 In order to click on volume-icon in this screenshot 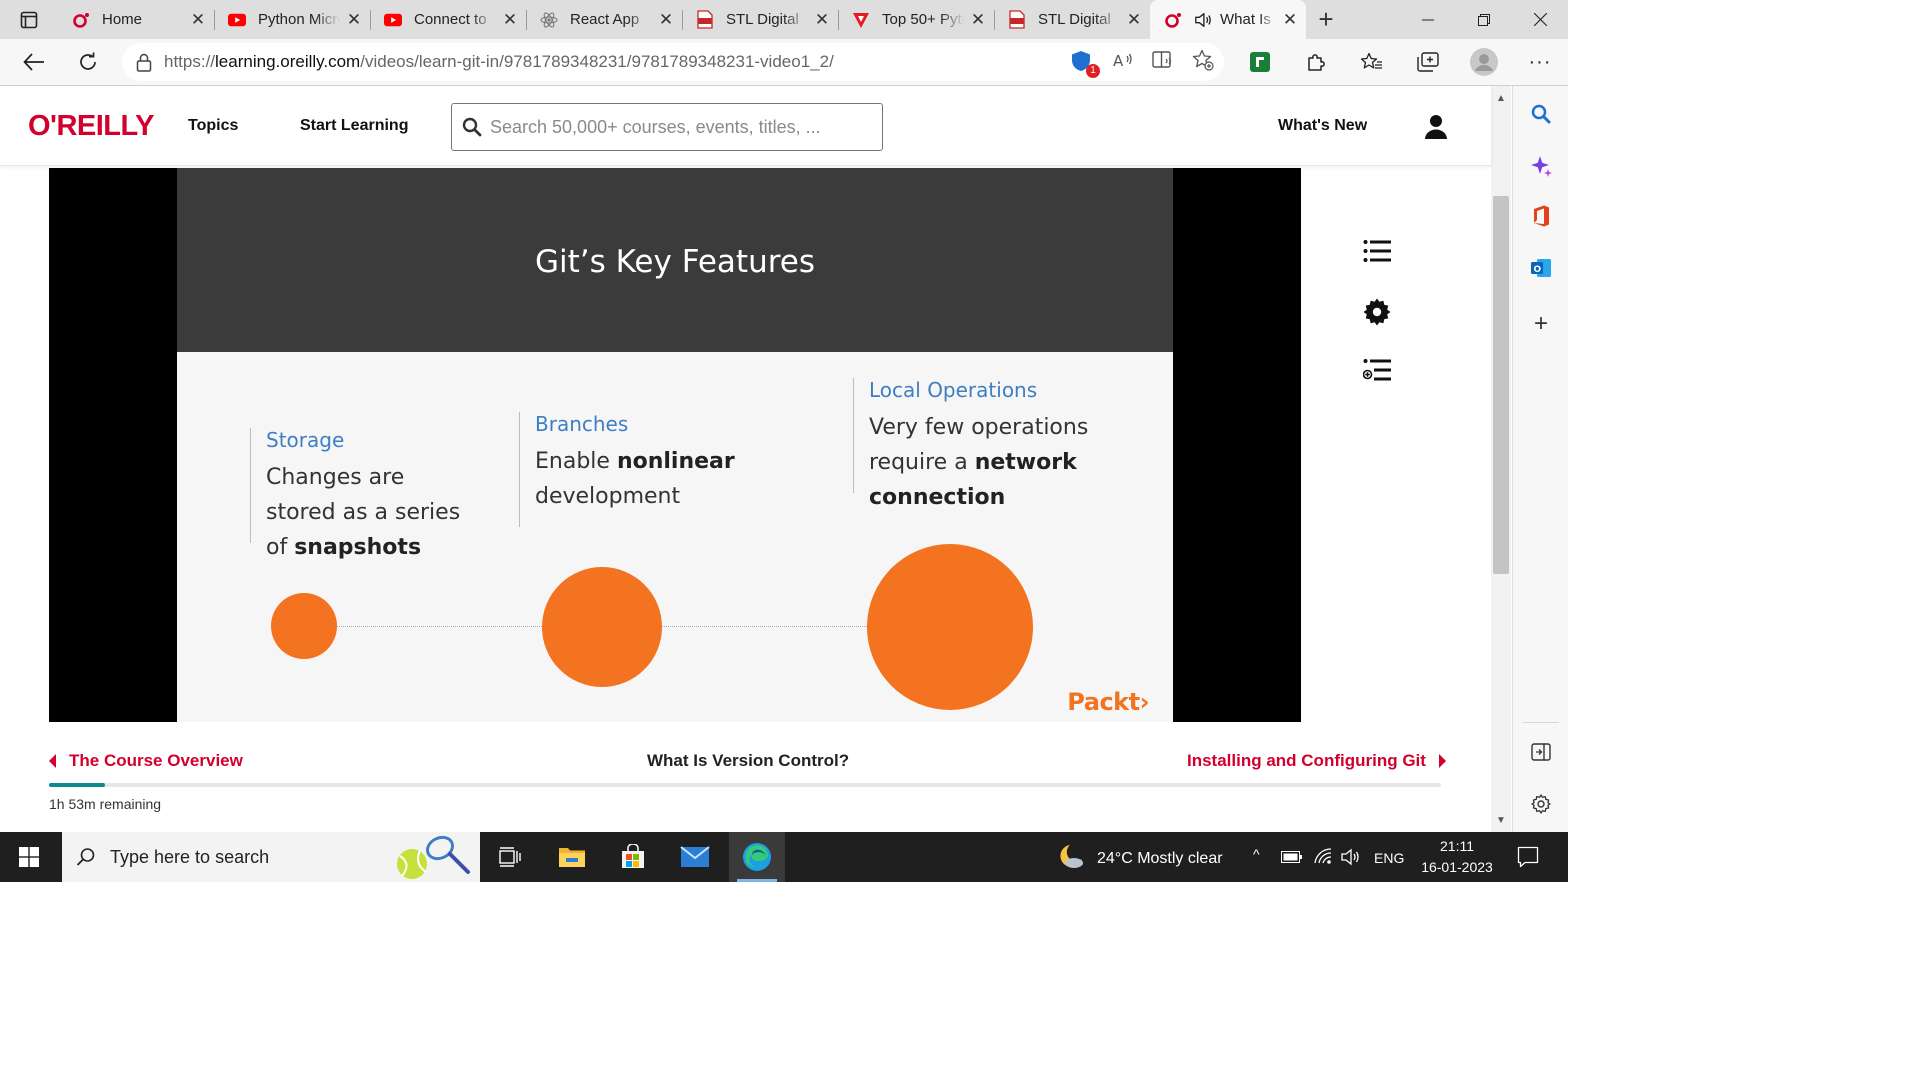, I will do `click(1351, 857)`.